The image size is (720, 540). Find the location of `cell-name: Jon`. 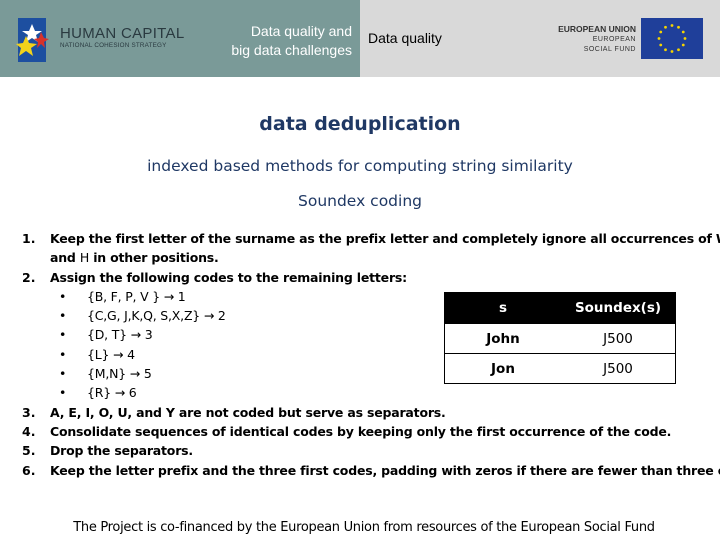

cell-name: Jon is located at coordinates (502, 368).